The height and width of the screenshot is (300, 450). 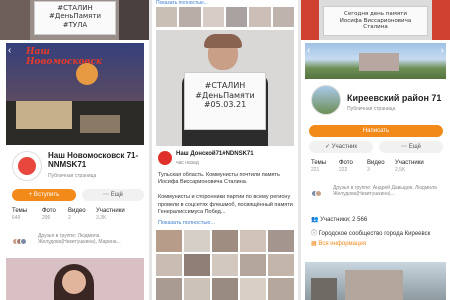 What do you see at coordinates (46, 218) in the screenshot?
I see `stat-value: 296` at bounding box center [46, 218].